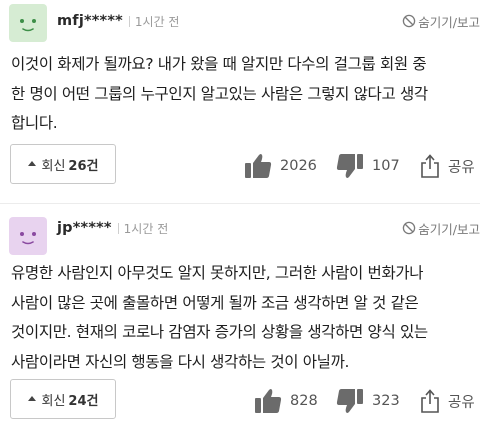 The width and height of the screenshot is (480, 424). I want to click on comment-line: 이것이 화제가 될까요? 내가 왔을 때 알지만 다수의 걸그룹 회원 중, so click(219, 64).